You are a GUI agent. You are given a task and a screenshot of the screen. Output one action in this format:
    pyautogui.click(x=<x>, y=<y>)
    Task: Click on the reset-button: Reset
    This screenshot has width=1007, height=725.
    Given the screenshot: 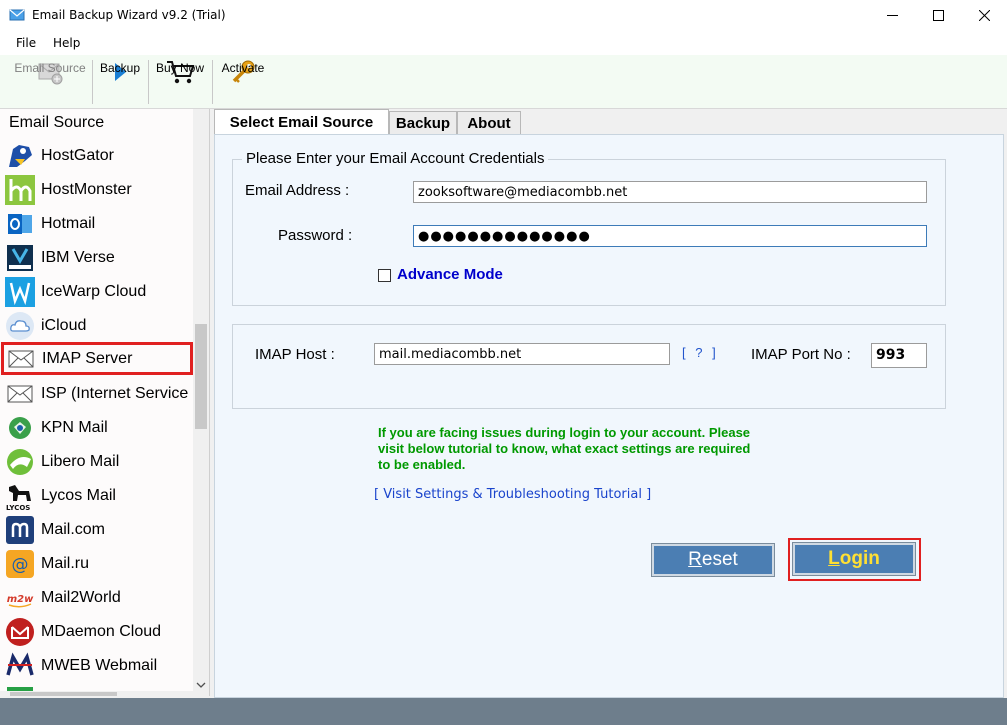 What is the action you would take?
    pyautogui.click(x=713, y=560)
    